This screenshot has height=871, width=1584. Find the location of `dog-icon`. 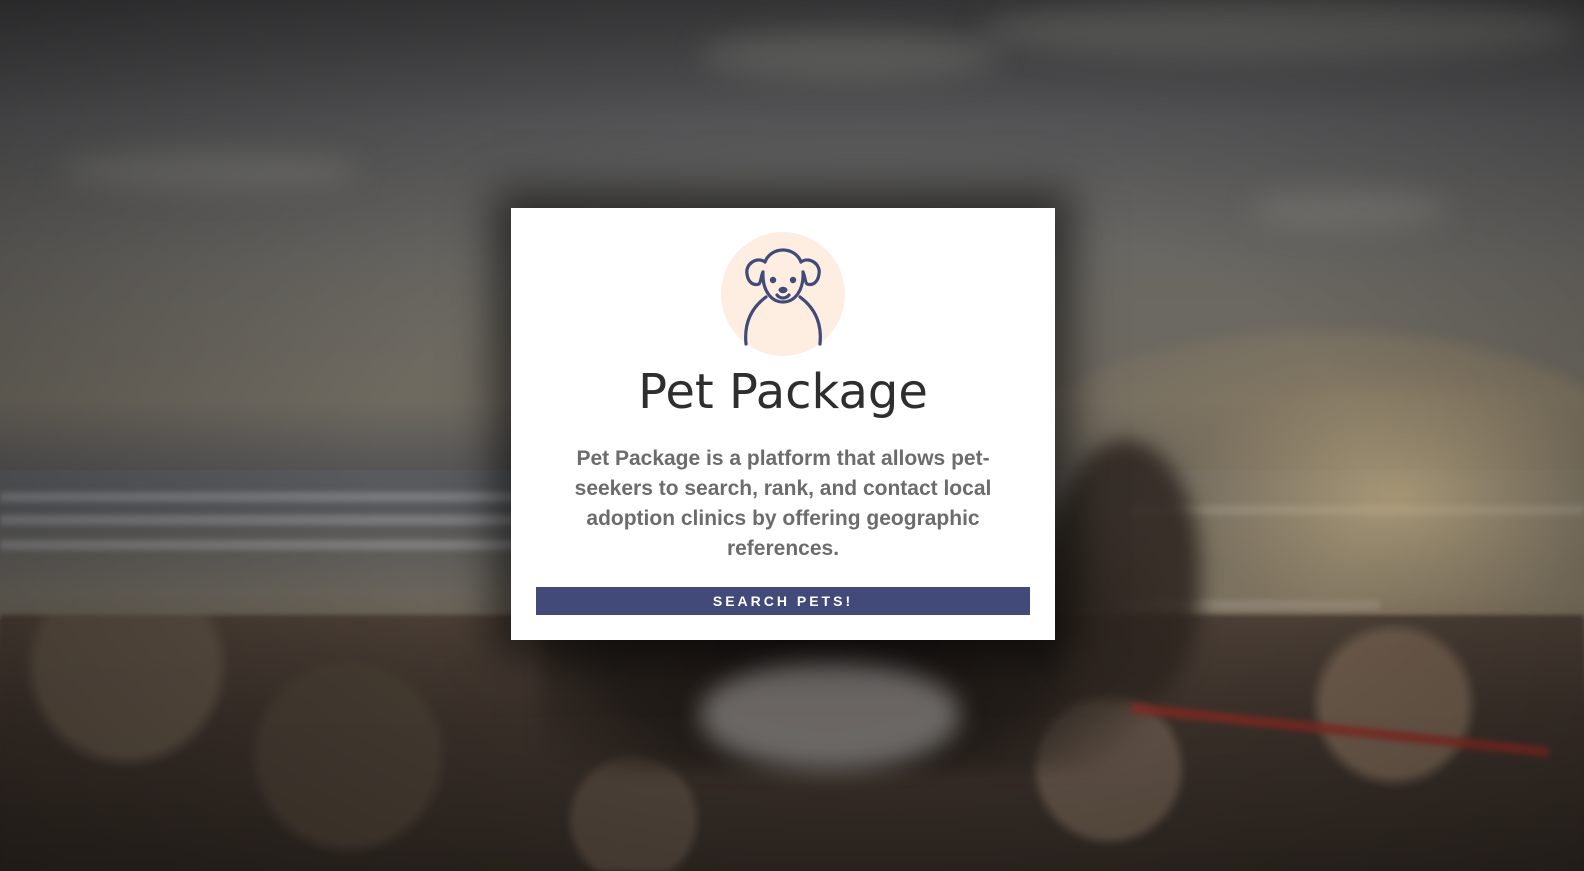

dog-icon is located at coordinates (783, 297).